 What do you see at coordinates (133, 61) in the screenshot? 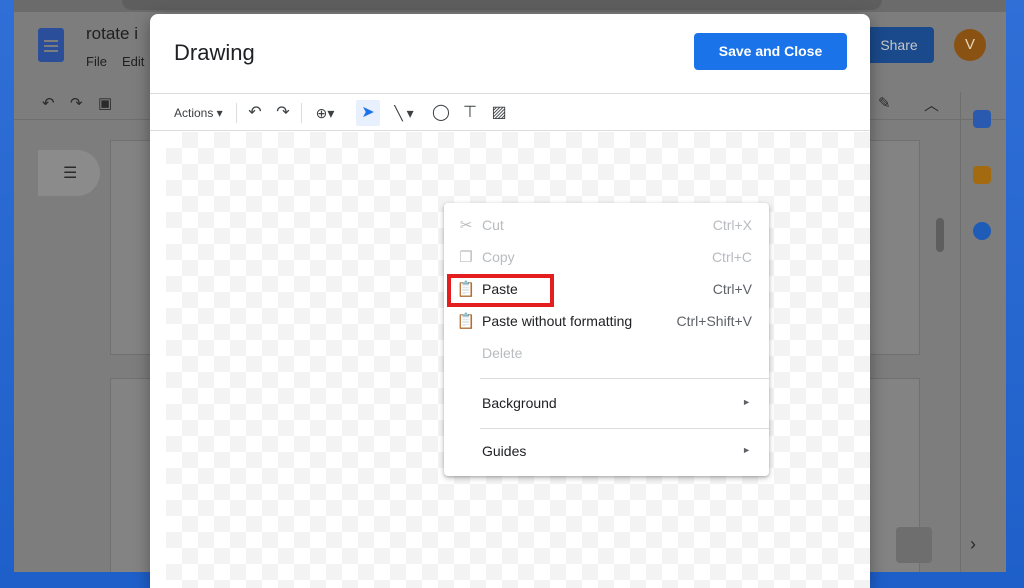
I see `menu-edit: Edit` at bounding box center [133, 61].